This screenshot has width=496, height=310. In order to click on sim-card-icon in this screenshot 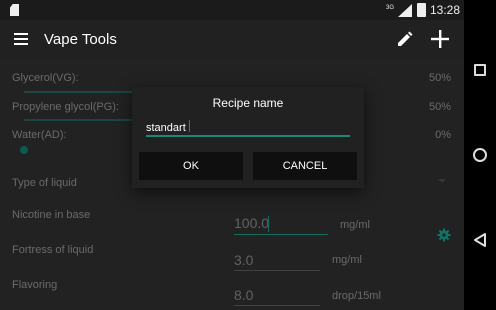, I will do `click(14, 10)`.